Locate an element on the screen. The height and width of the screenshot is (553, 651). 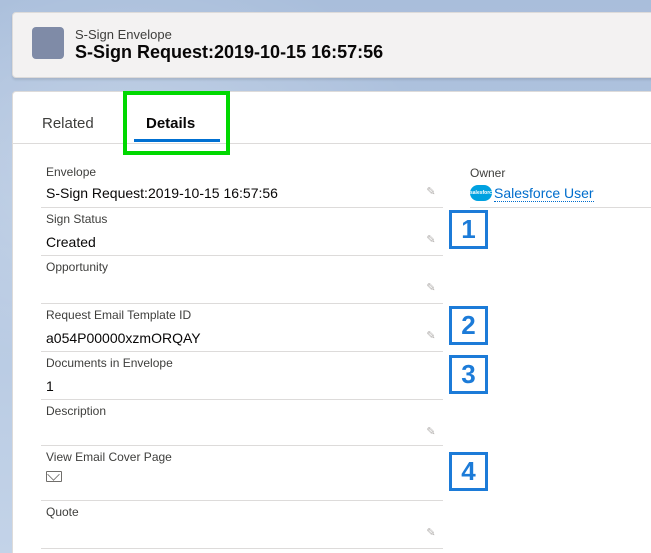
tab-related: Related is located at coordinates (68, 123).